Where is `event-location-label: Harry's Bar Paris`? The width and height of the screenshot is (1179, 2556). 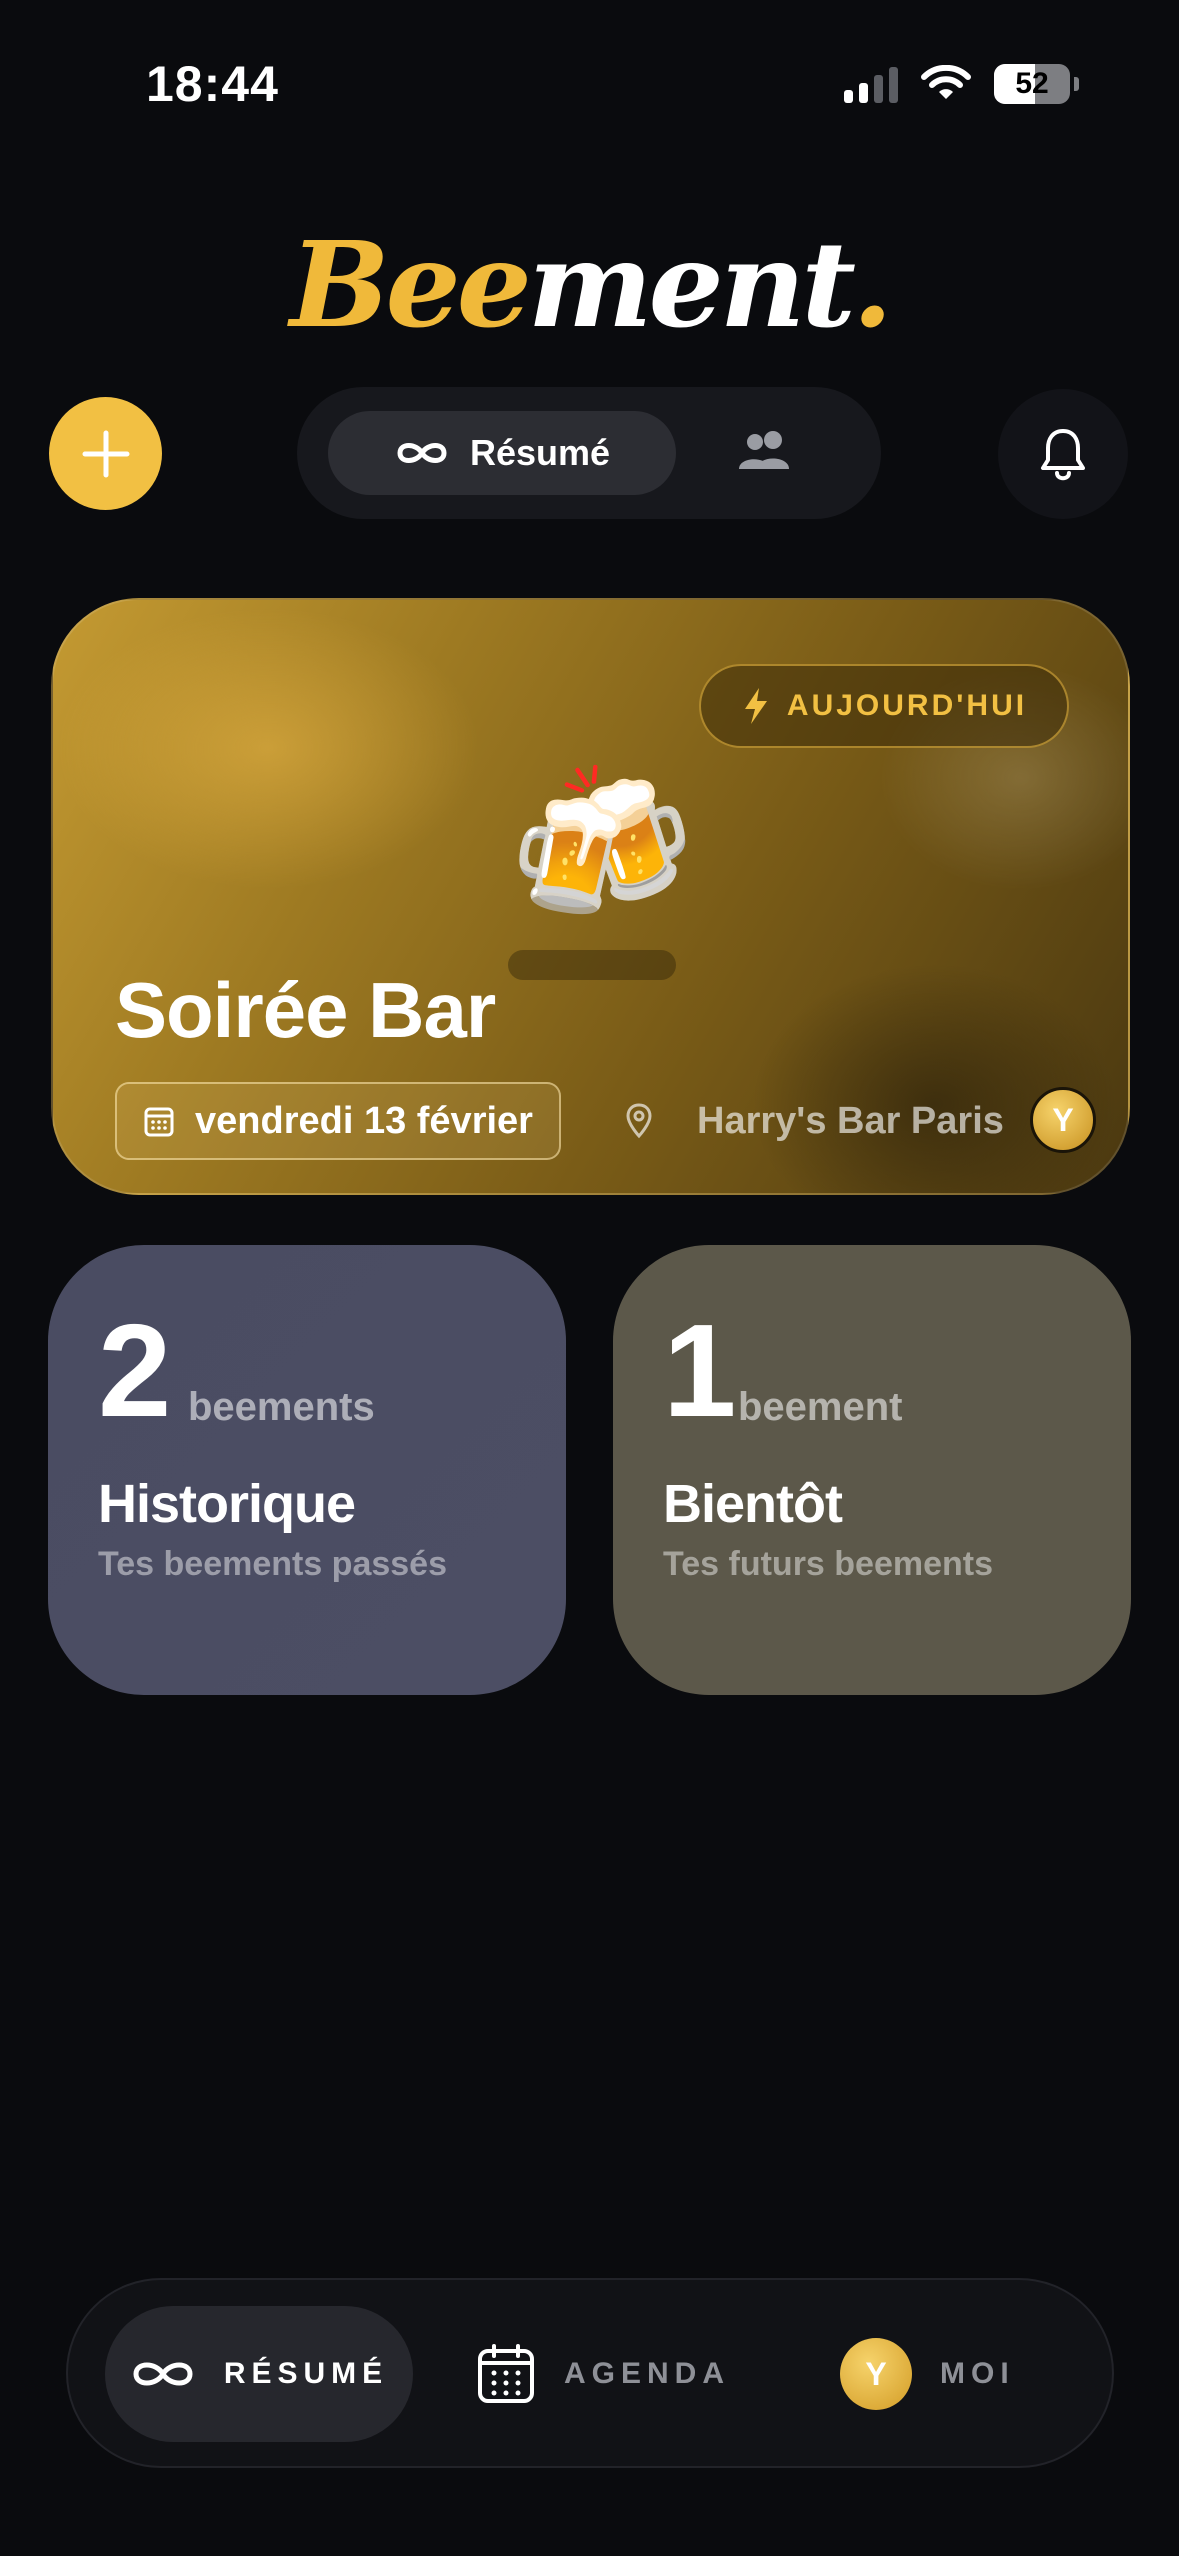
event-location-label: Harry's Bar Paris is located at coordinates (850, 1120).